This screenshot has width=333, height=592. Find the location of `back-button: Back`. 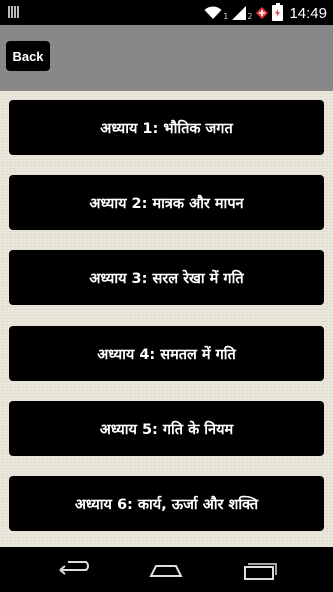

back-button: Back is located at coordinates (28, 56).